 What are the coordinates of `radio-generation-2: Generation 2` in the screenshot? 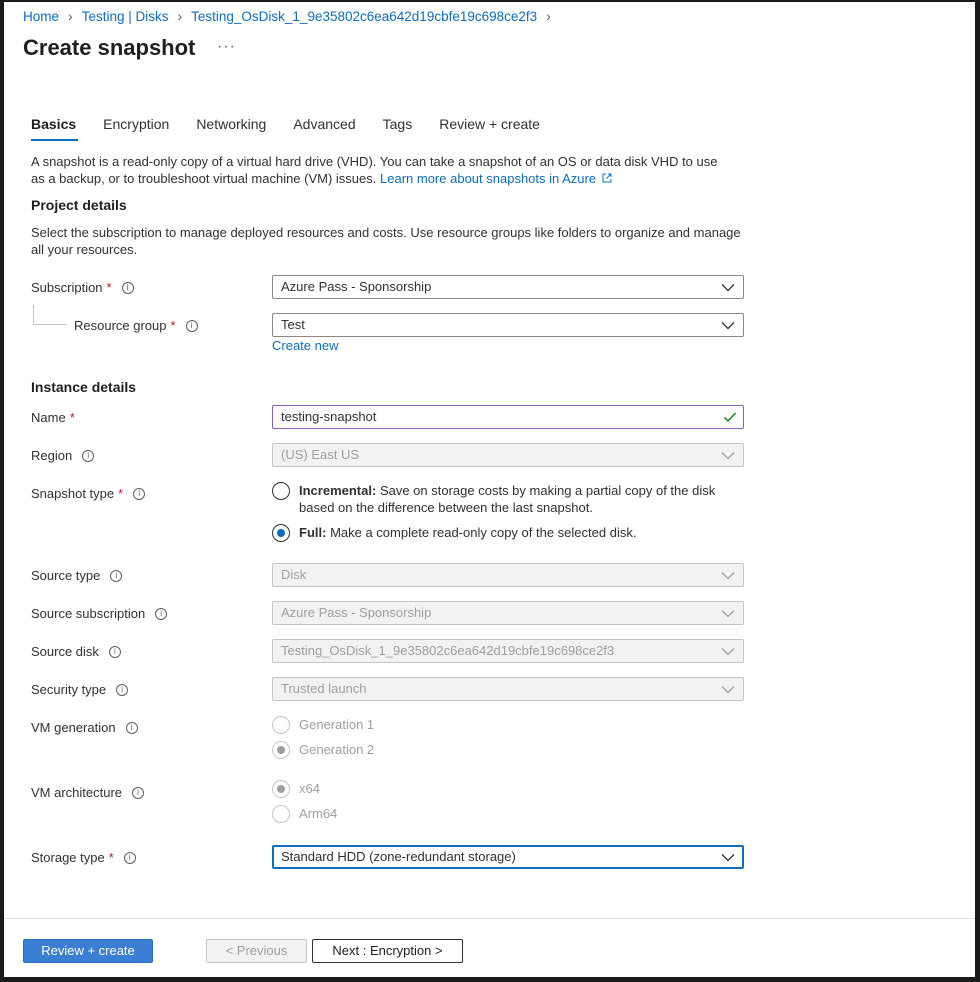 It's located at (323, 750).